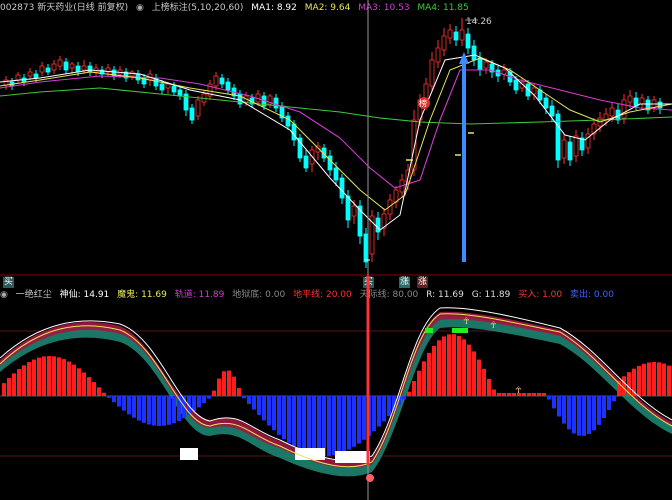 The width and height of the screenshot is (672, 500). Describe the element at coordinates (336, 106) in the screenshot. I see `ma4-line` at that location.